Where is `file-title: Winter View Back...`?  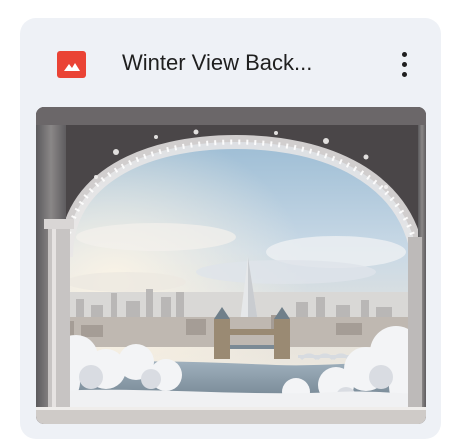
file-title: Winter View Back... is located at coordinates (242, 63).